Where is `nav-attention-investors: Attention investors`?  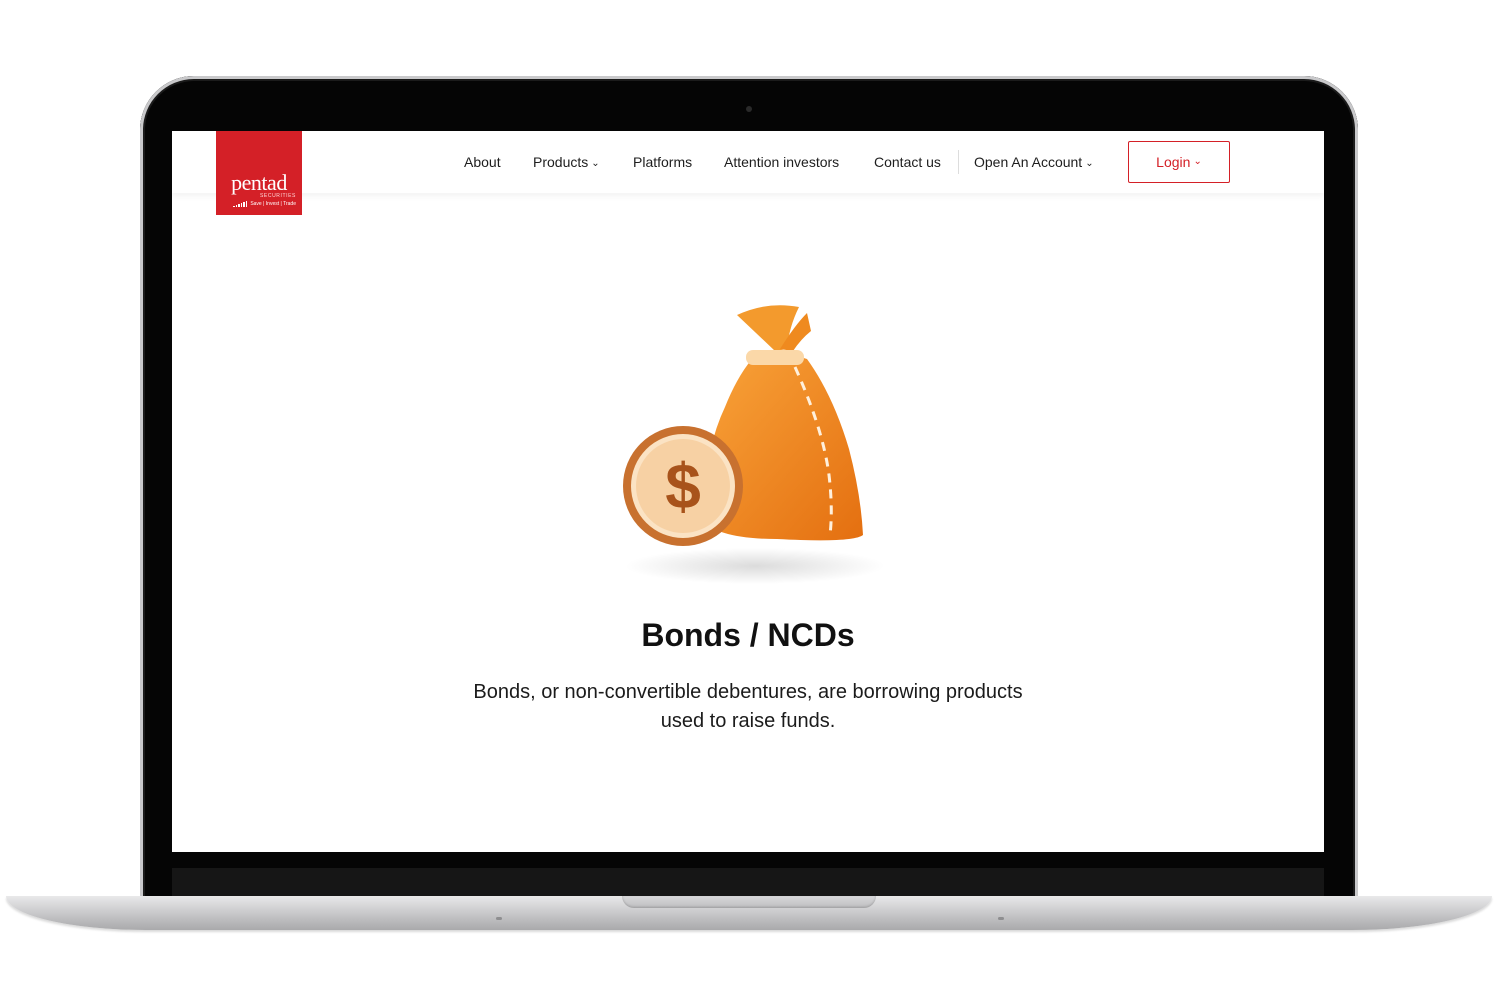 nav-attention-investors: Attention investors is located at coordinates (781, 162).